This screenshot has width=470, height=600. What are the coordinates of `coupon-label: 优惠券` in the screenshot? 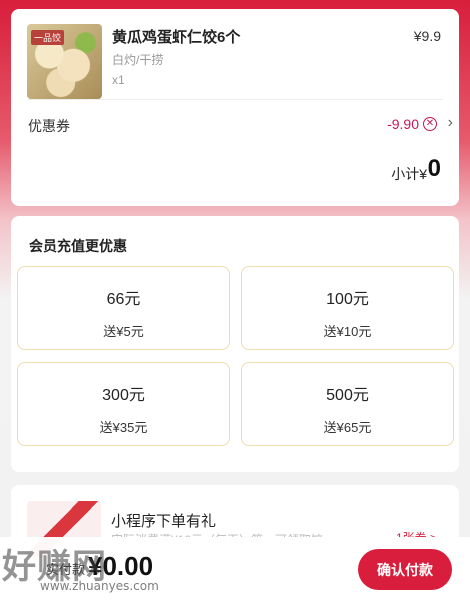 It's located at (49, 126).